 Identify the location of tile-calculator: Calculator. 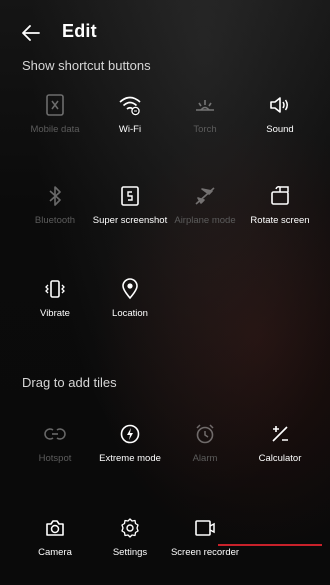
(280, 456).